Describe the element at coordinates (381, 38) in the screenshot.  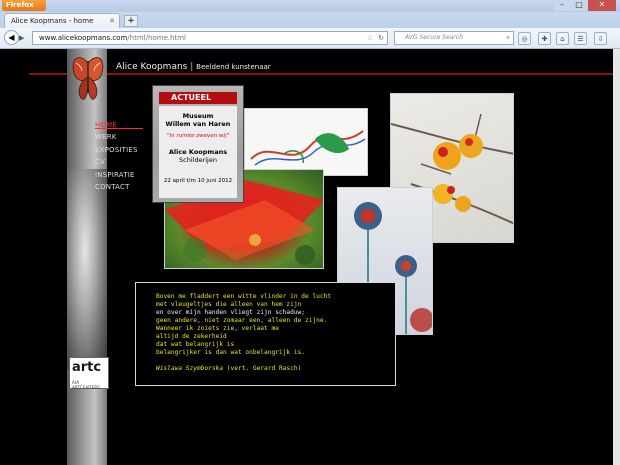
I see `reload-icon: ↻` at that location.